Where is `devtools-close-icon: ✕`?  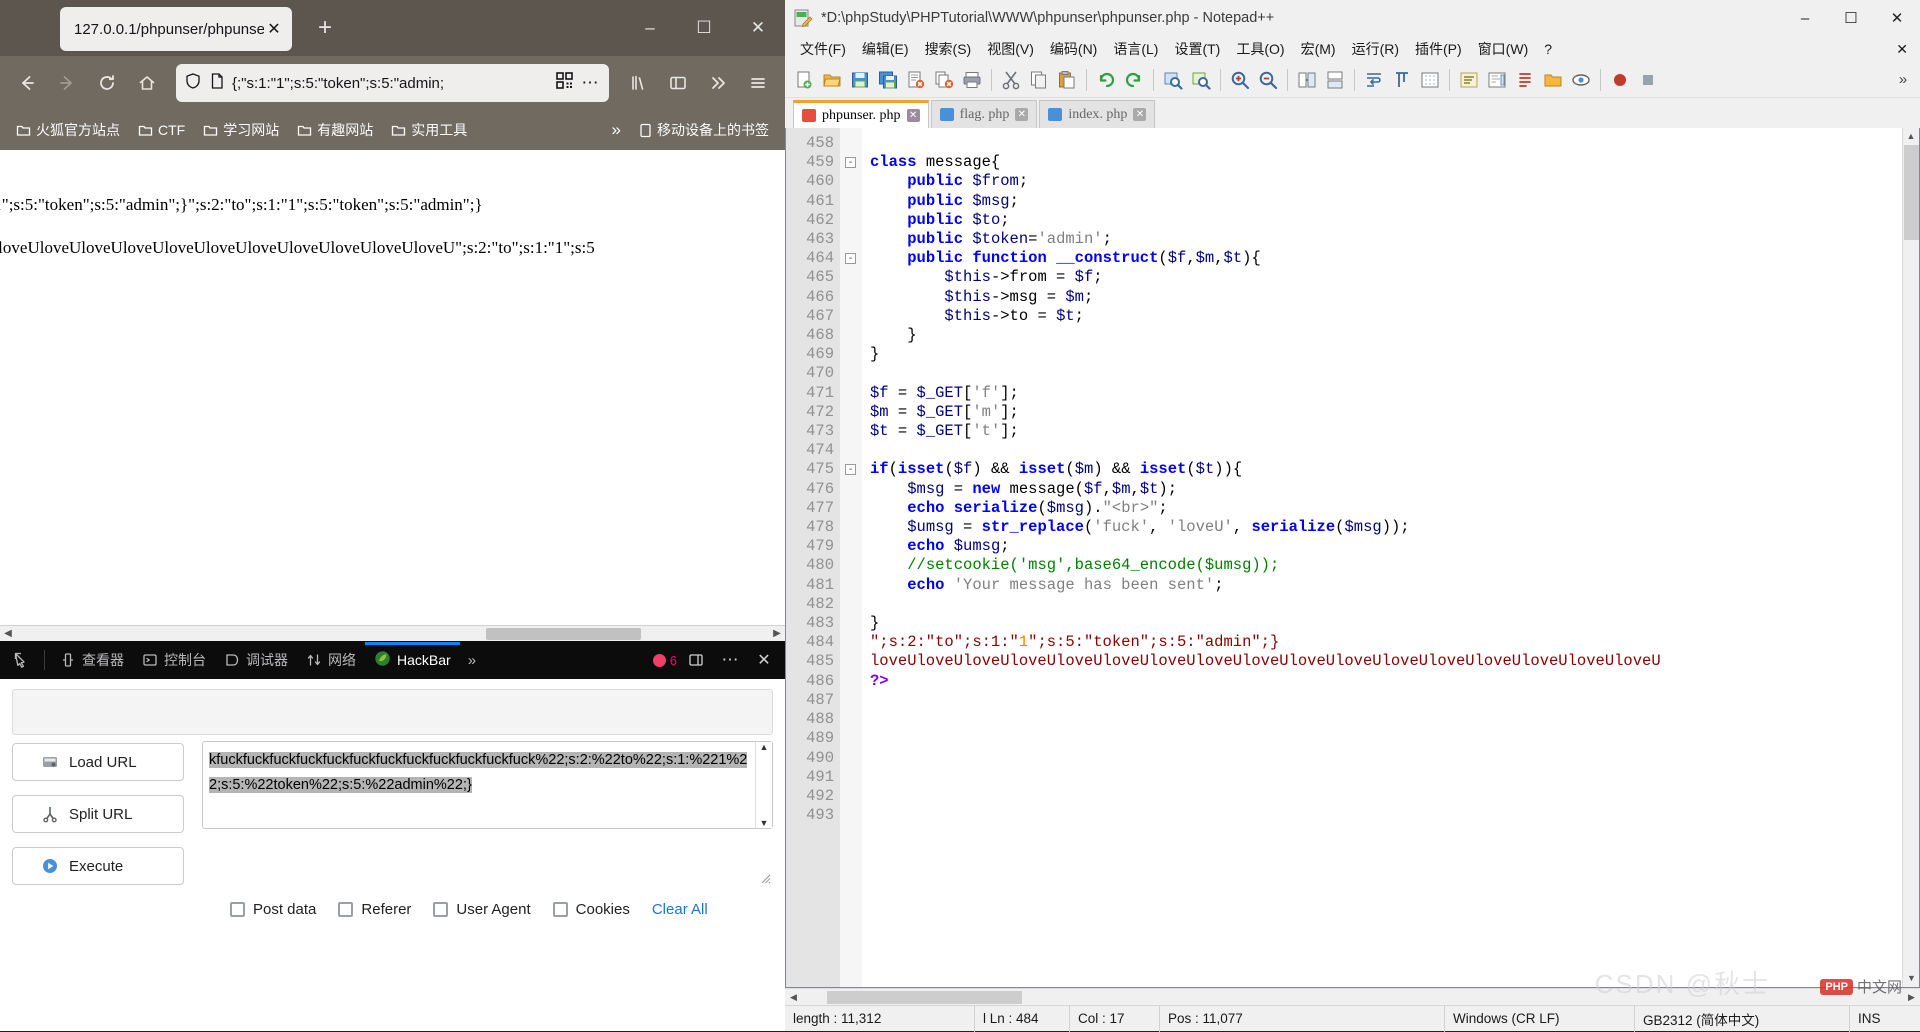 devtools-close-icon: ✕ is located at coordinates (764, 660).